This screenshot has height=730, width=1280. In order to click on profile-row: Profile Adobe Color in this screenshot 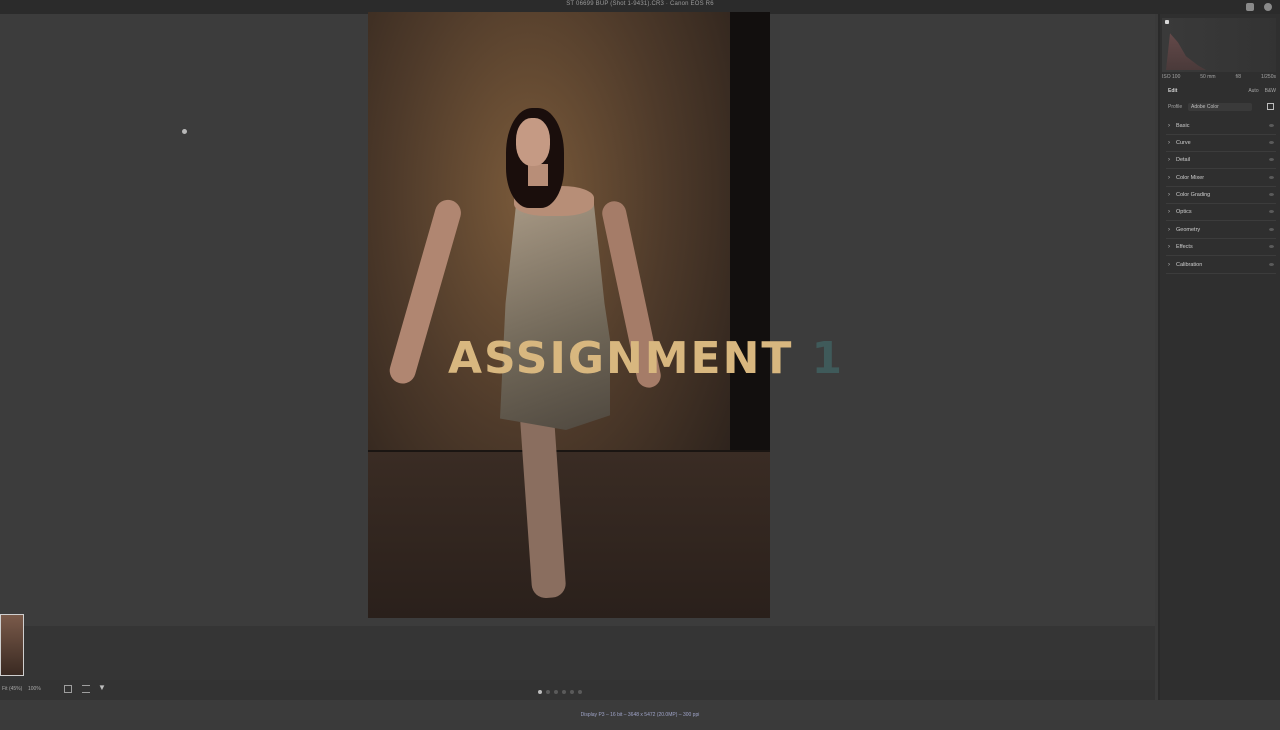, I will do `click(1222, 108)`.